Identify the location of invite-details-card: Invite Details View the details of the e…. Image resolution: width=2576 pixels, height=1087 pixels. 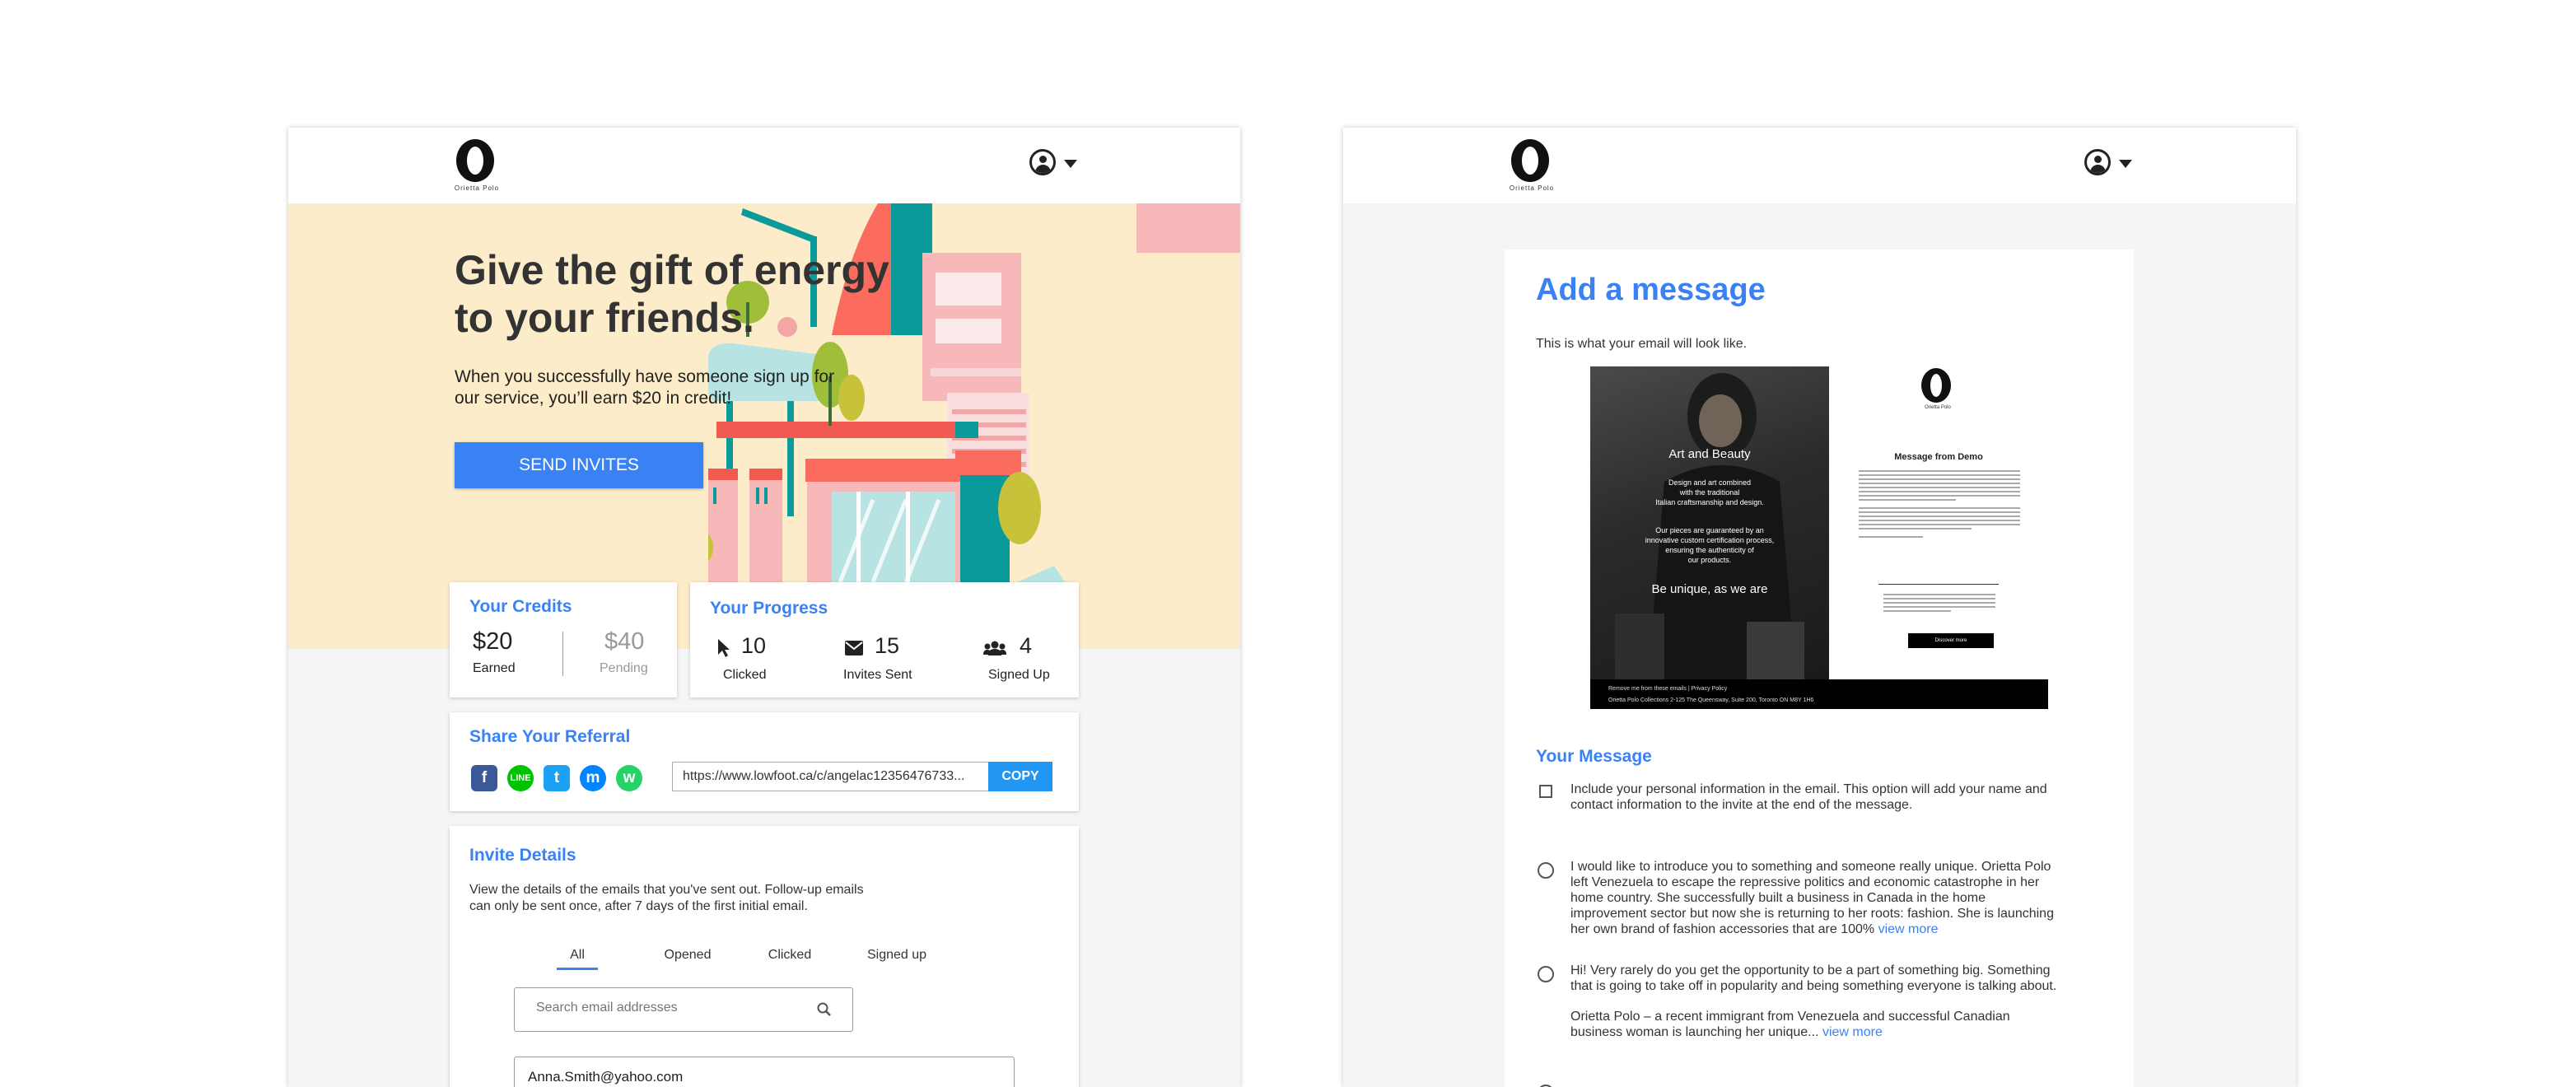
(764, 956).